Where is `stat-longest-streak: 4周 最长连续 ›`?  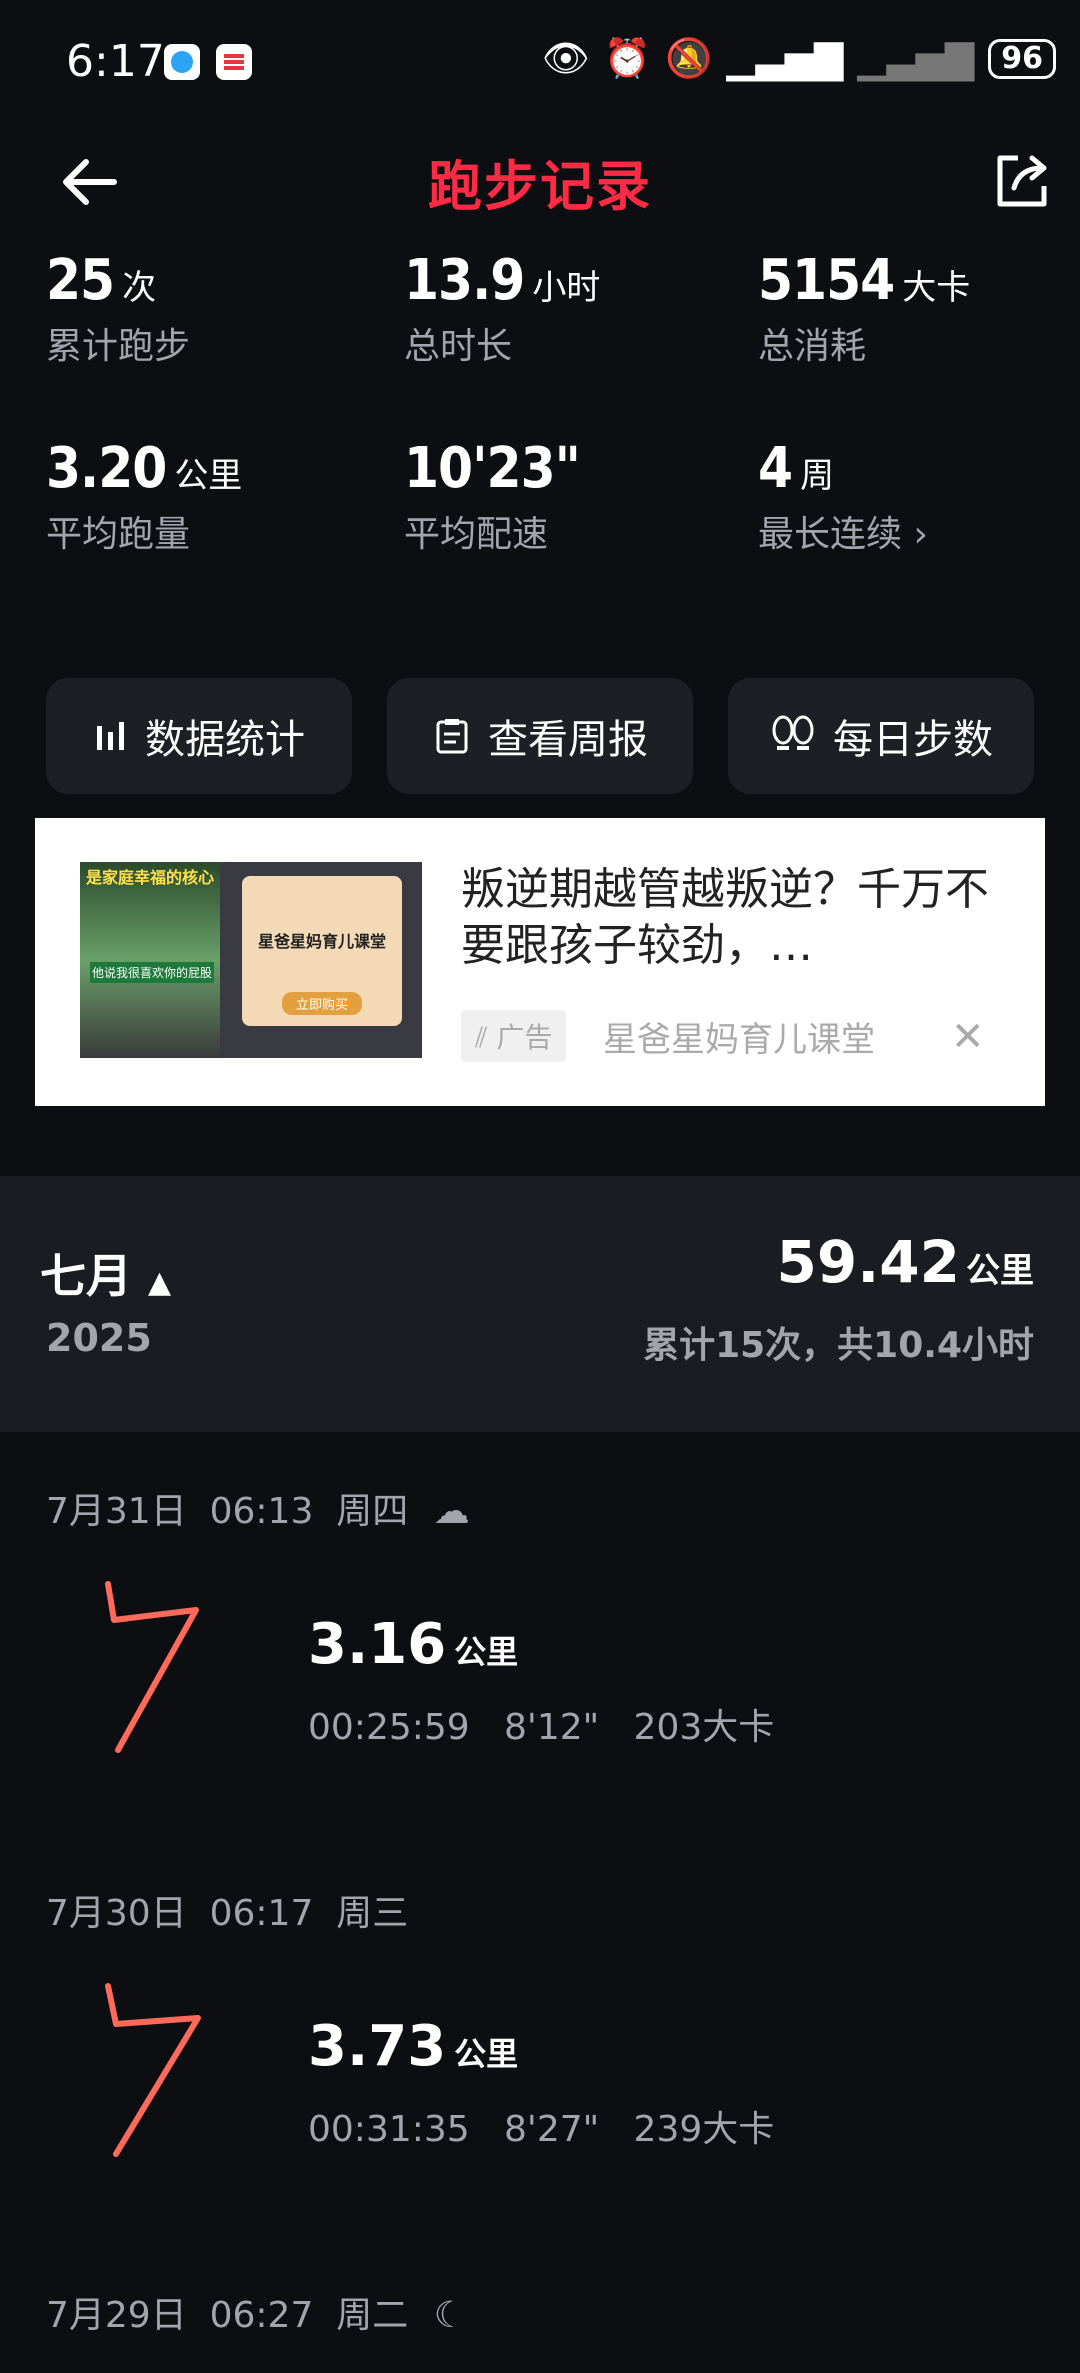 stat-longest-streak: 4周 最长连续 › is located at coordinates (843, 496).